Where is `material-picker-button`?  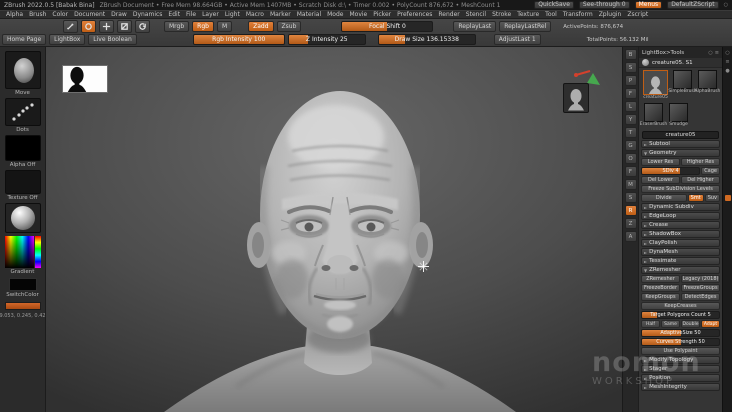
material-picker-button is located at coordinates (22, 218).